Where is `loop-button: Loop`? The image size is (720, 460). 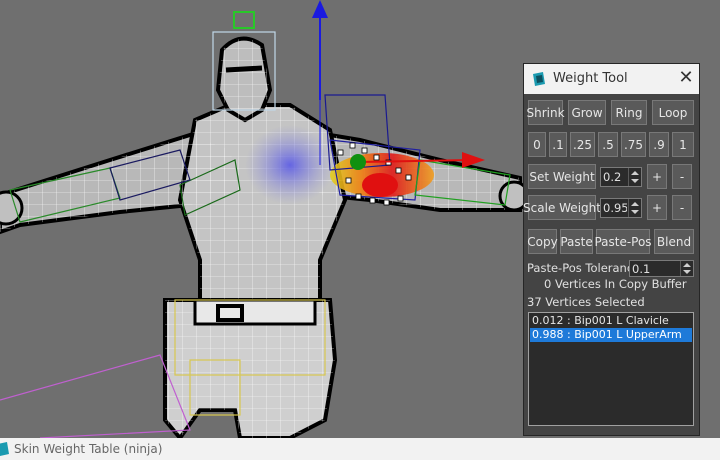
loop-button: Loop is located at coordinates (673, 112).